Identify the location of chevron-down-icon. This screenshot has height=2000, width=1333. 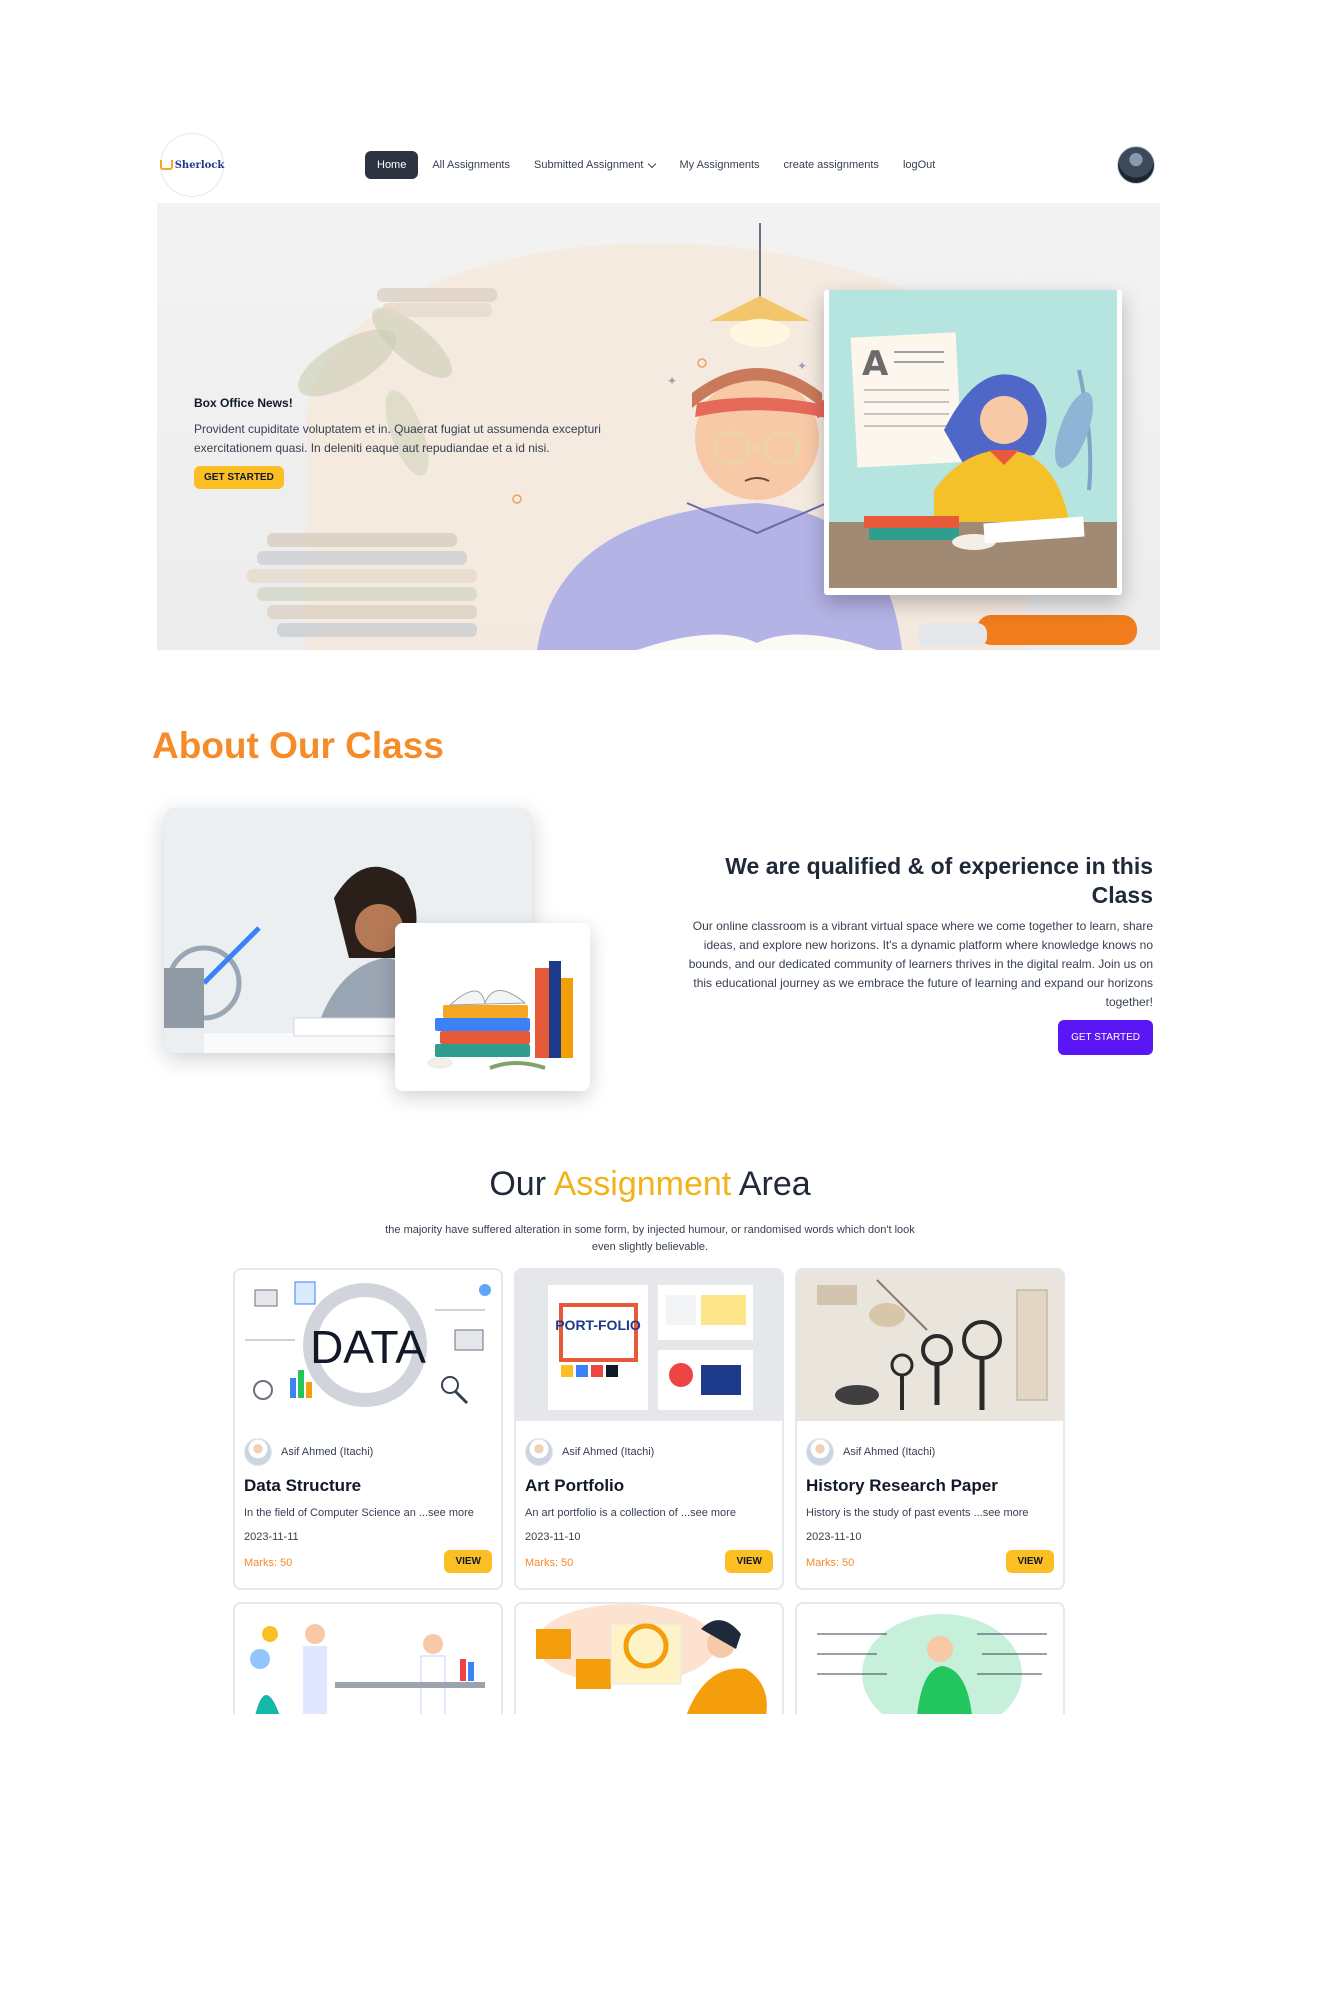
(652, 163).